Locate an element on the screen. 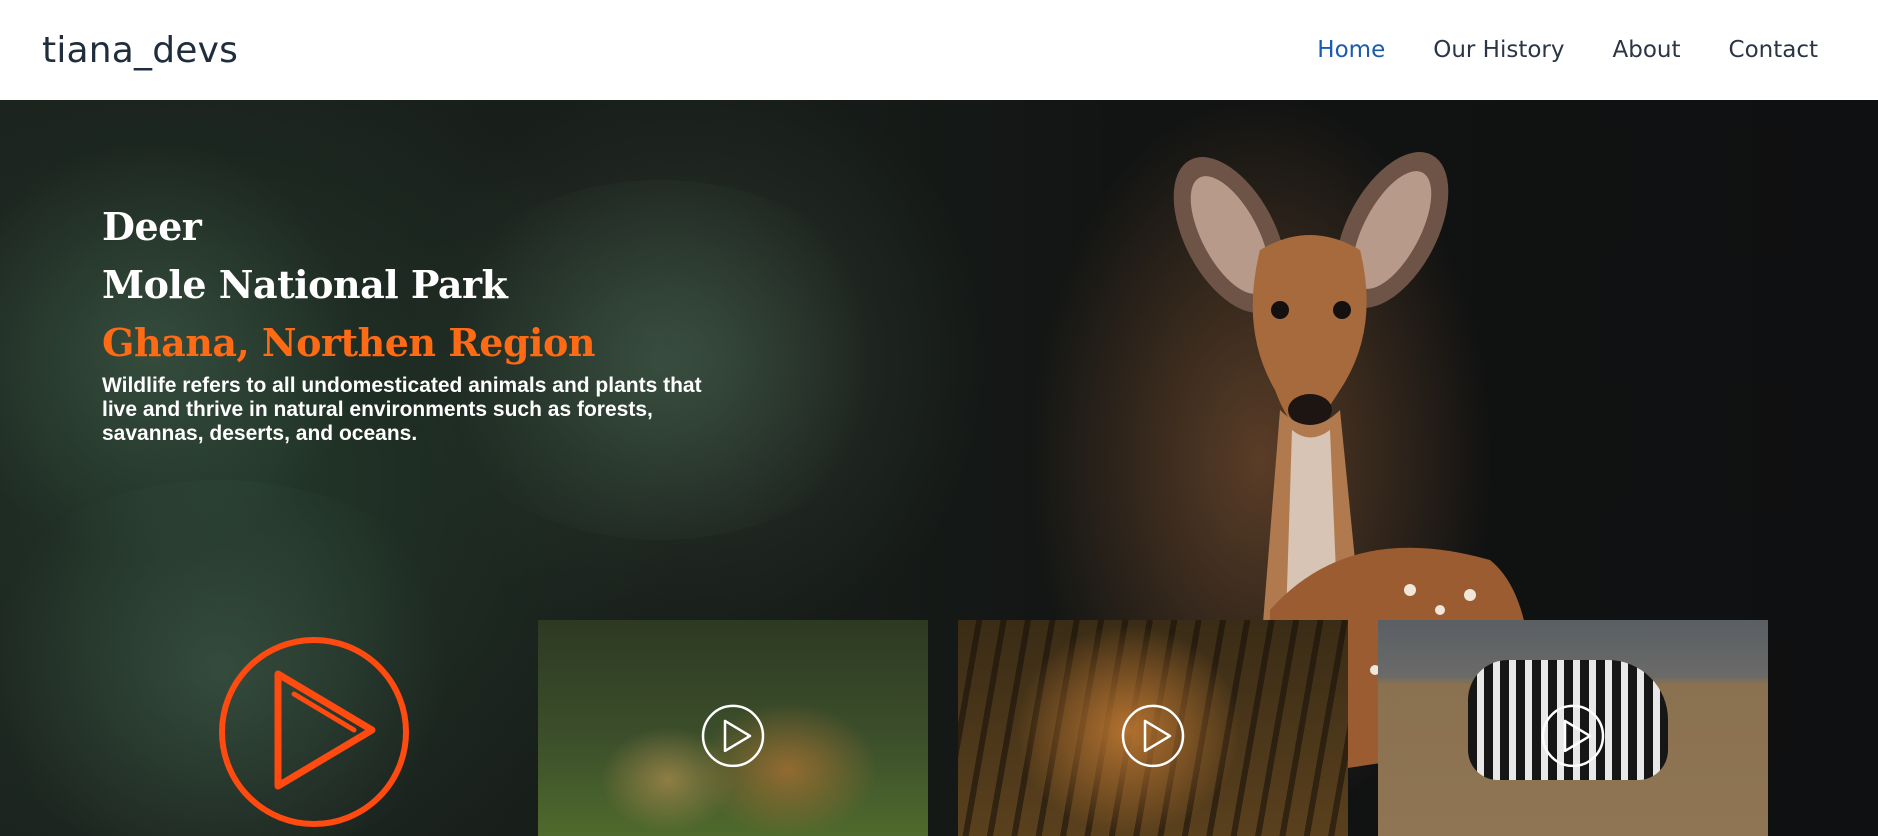 The width and height of the screenshot is (1878, 836). nav-link-home: Home is located at coordinates (1351, 50).